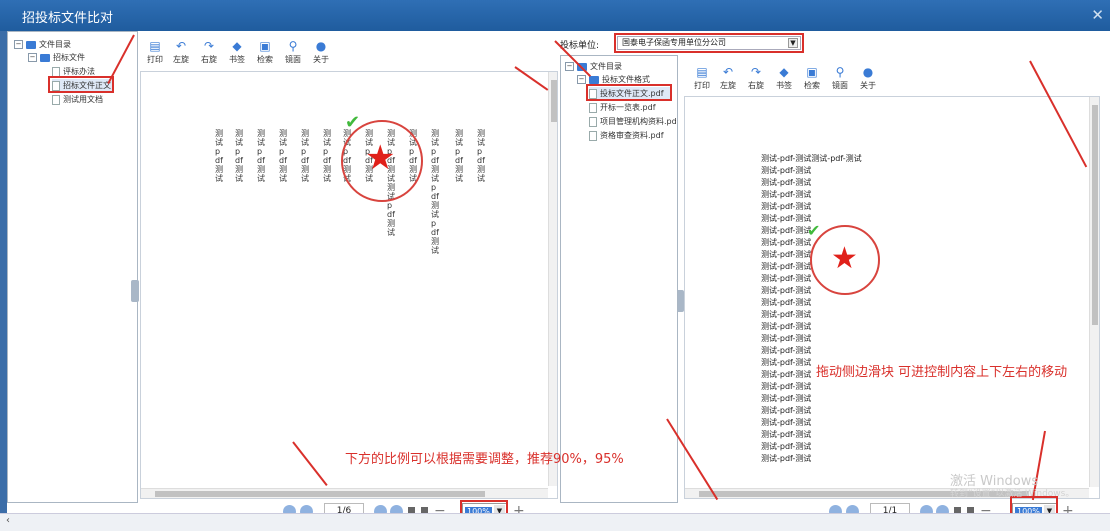 Image resolution: width=1110 pixels, height=531 pixels. I want to click on right-toolbar: ▤ 打印 ↶ 左旋 ↷ 右旋 ◆ 书签 ▣ 检索 ⚲ 镜面 ● 关于, so click(890, 81).